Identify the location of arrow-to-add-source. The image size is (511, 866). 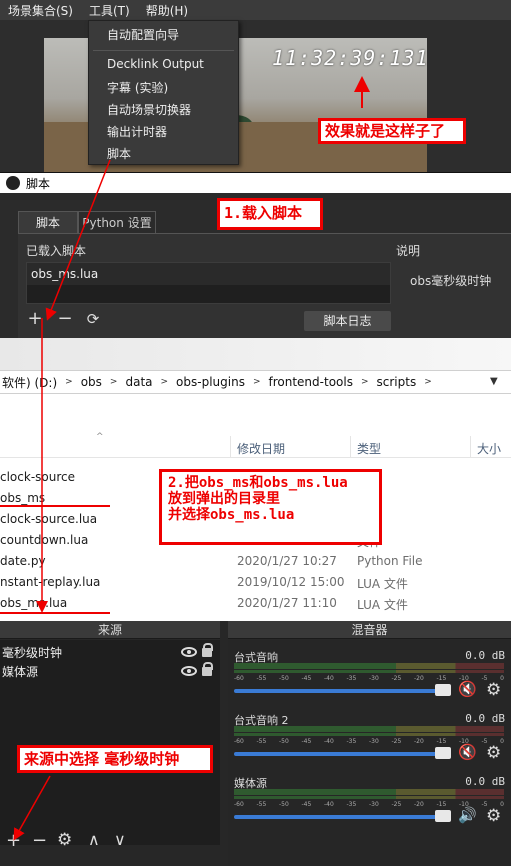
(32, 808).